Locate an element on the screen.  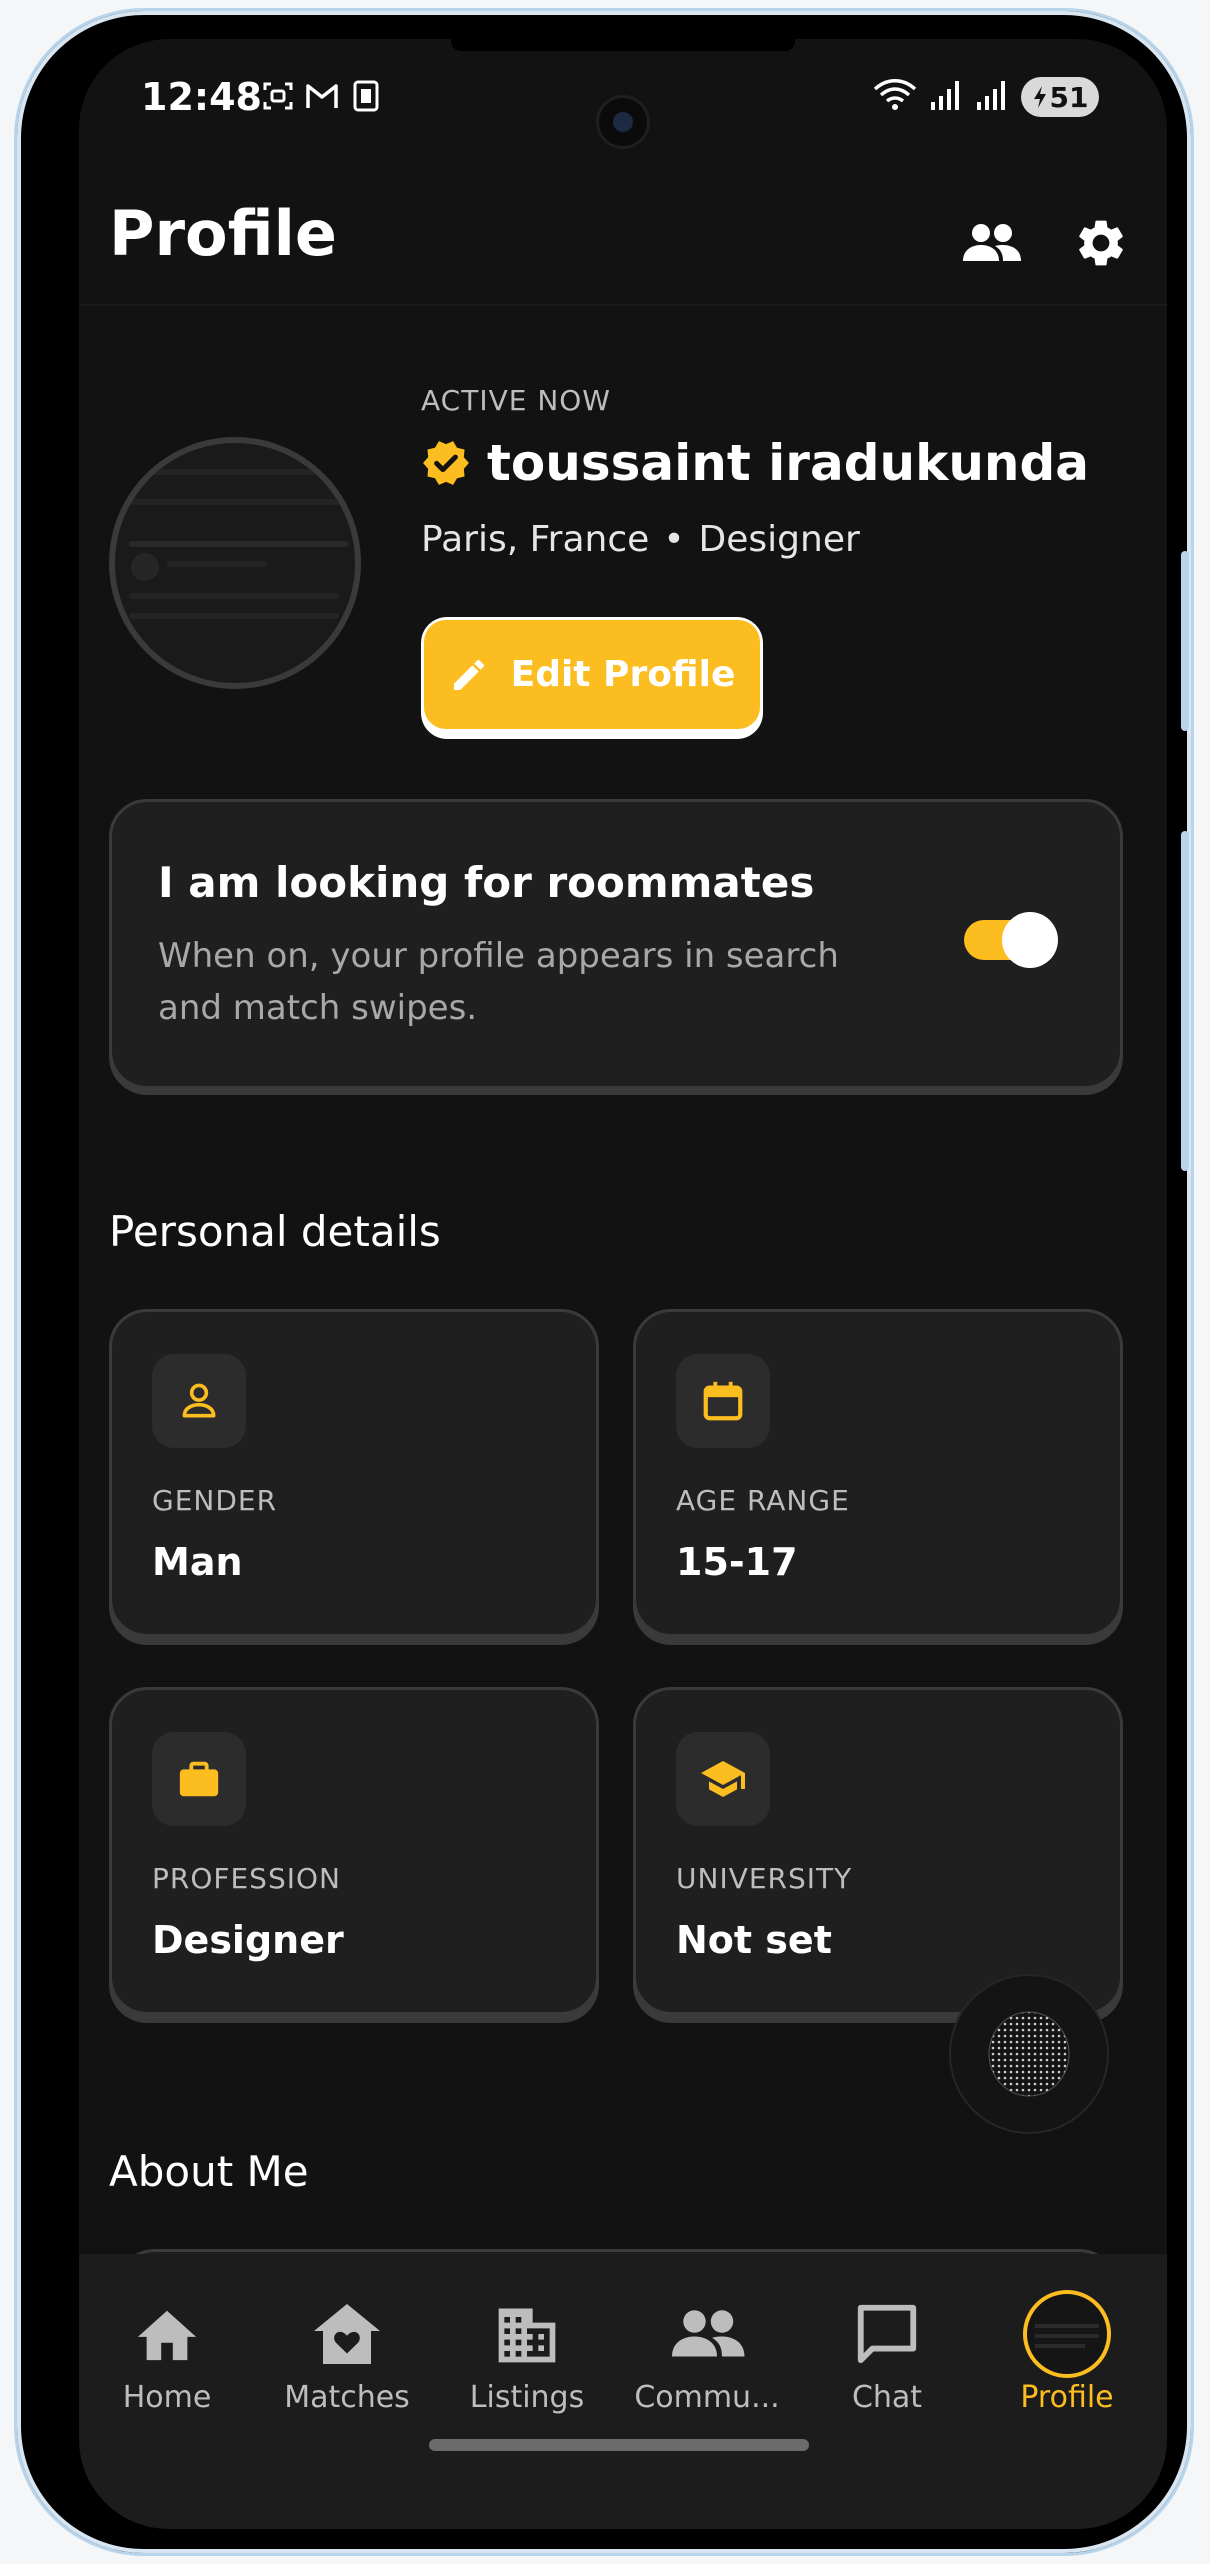
home-indicator is located at coordinates (619, 2445).